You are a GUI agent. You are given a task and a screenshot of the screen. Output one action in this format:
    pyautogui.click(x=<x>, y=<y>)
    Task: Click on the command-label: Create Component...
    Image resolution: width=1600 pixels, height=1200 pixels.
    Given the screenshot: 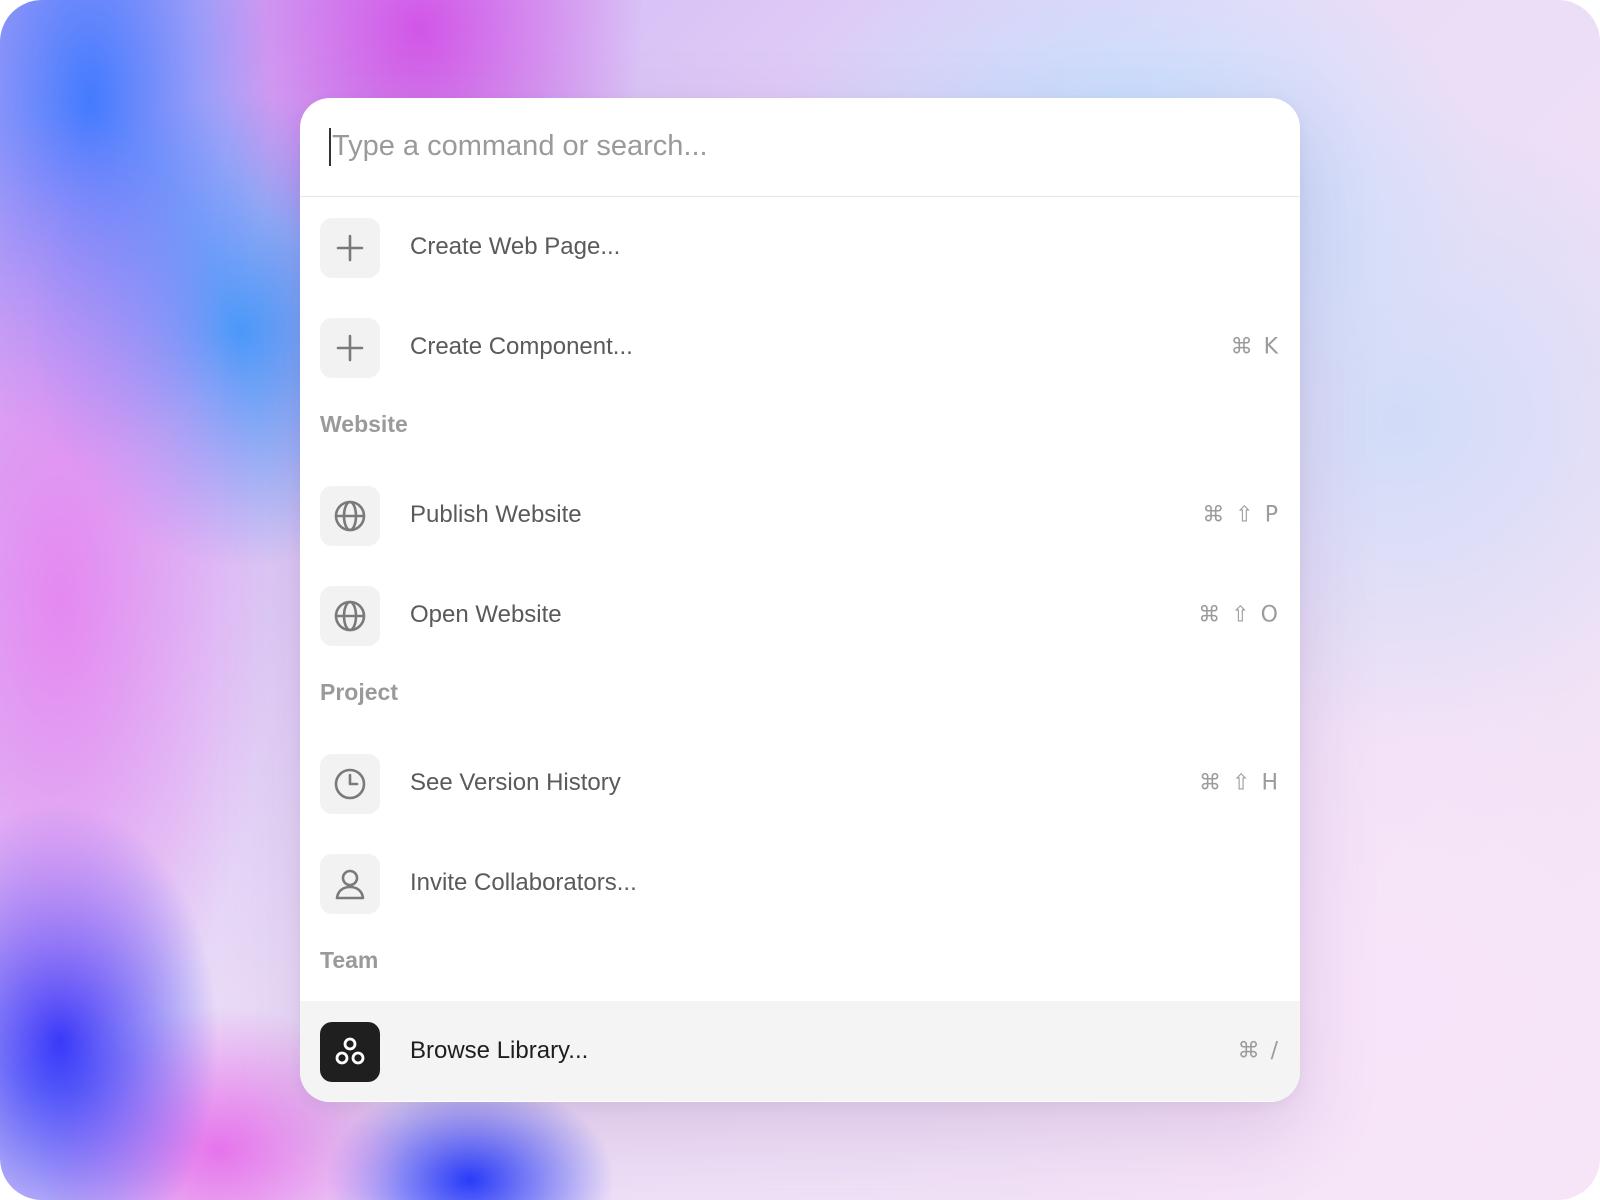 What is the action you would take?
    pyautogui.click(x=521, y=346)
    